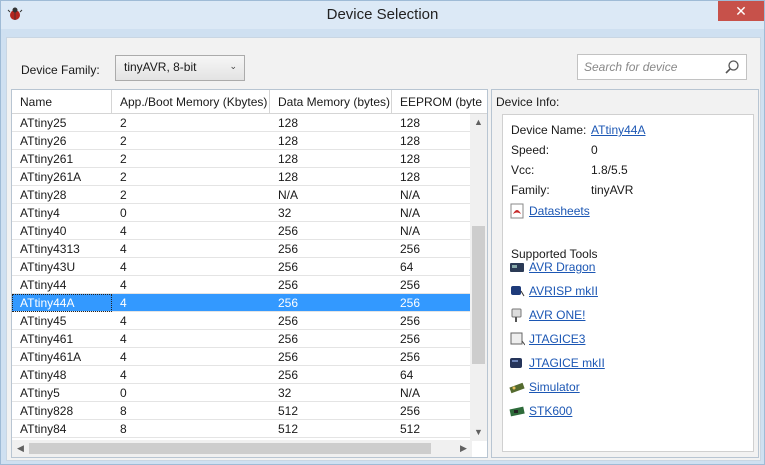 This screenshot has height=465, width=765. I want to click on cell-name: ATtiny461A, so click(51, 357).